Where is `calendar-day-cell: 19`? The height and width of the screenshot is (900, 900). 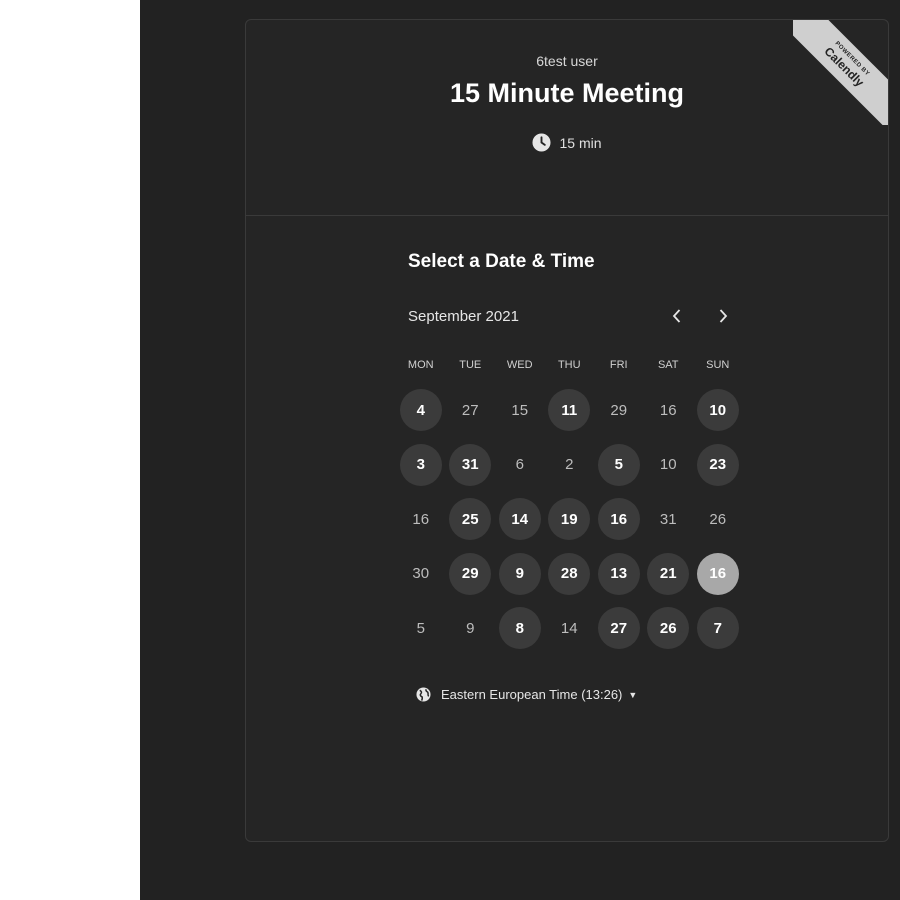 calendar-day-cell: 19 is located at coordinates (570, 519).